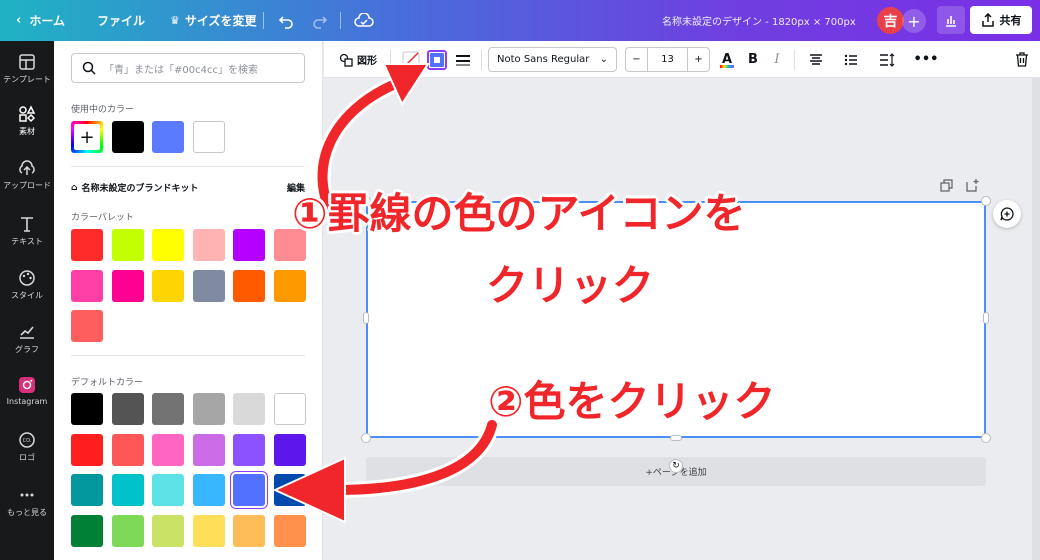 The height and width of the screenshot is (560, 1040). Describe the element at coordinates (914, 21) in the screenshot. I see `add-collaborator-button: +` at that location.